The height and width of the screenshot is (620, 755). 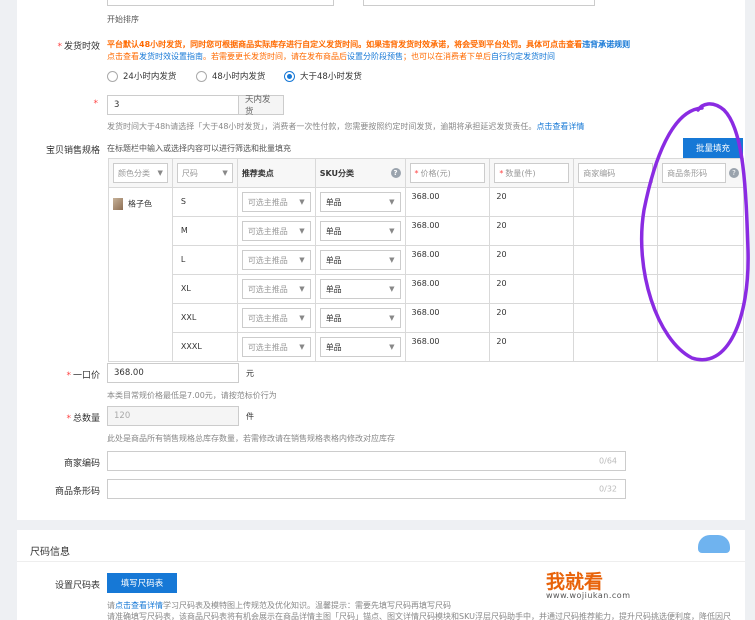 What do you see at coordinates (608, 461) in the screenshot?
I see `merchant-code-counter: 0/64` at bounding box center [608, 461].